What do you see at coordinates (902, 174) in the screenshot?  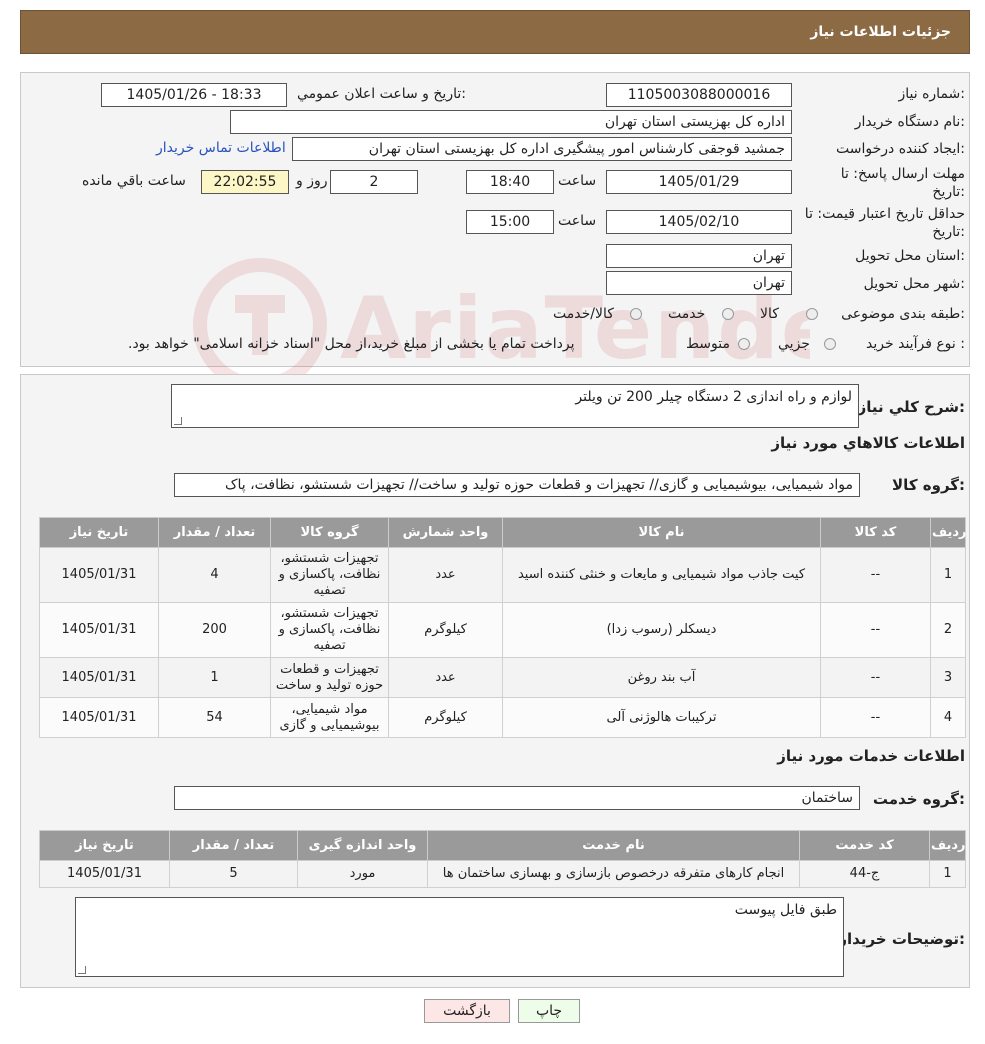 I see `deadline-label: مهلت ارسال پاسخ: تا` at bounding box center [902, 174].